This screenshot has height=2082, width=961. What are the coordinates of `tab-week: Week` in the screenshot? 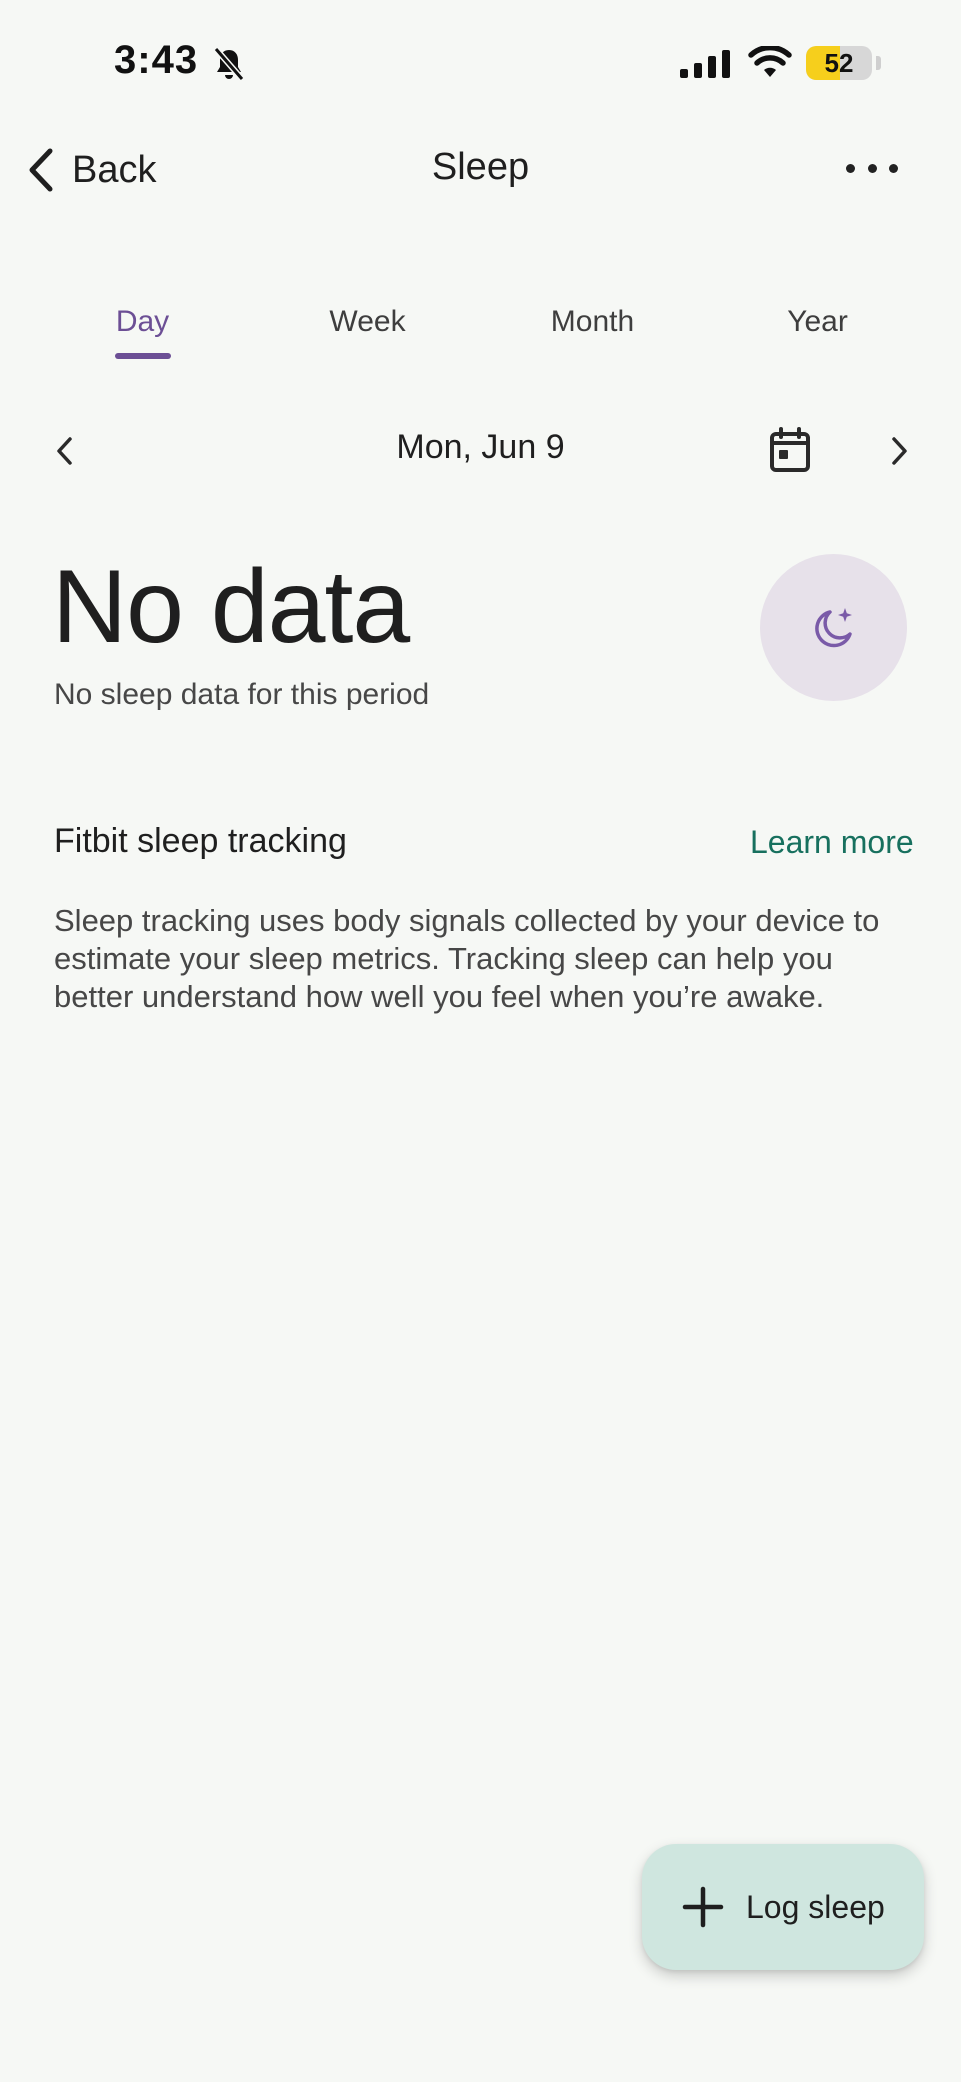 It's located at (367, 335).